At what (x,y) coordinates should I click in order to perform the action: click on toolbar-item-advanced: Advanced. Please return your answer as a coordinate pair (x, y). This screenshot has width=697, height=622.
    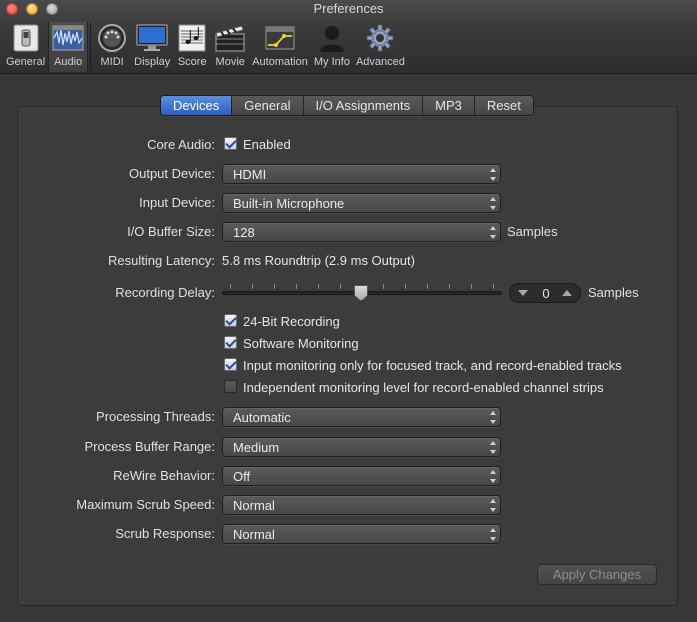
    Looking at the image, I should click on (380, 47).